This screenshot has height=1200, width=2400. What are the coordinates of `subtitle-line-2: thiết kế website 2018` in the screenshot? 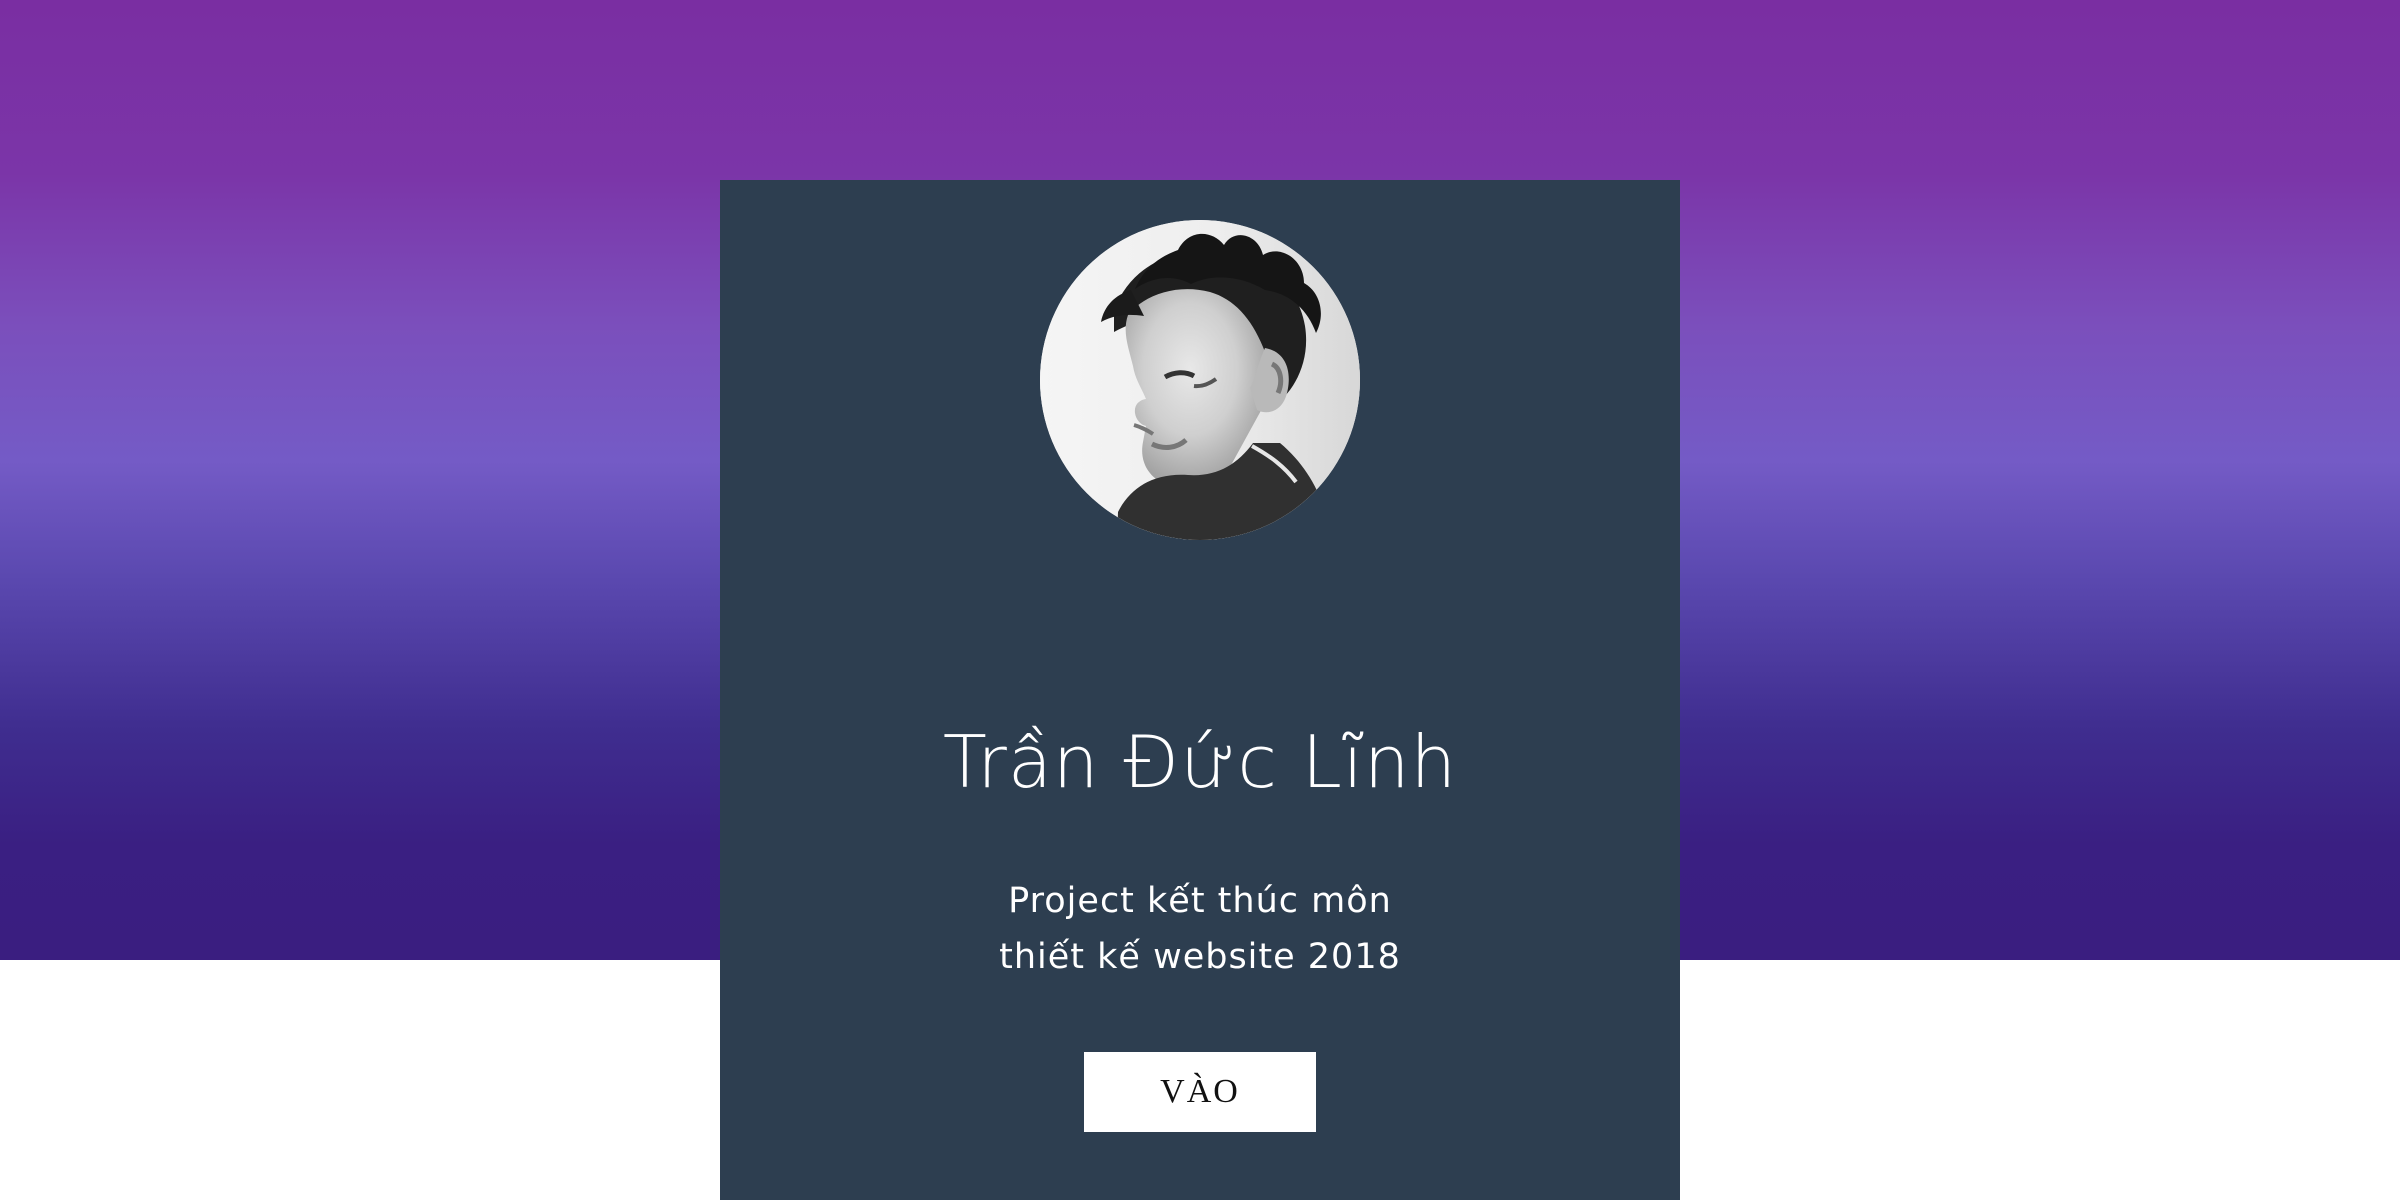 It's located at (1200, 957).